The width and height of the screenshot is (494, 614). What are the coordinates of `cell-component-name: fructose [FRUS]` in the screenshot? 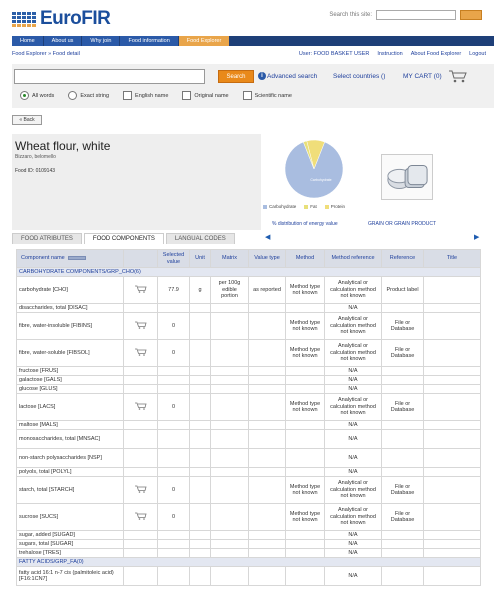 It's located at (70, 371).